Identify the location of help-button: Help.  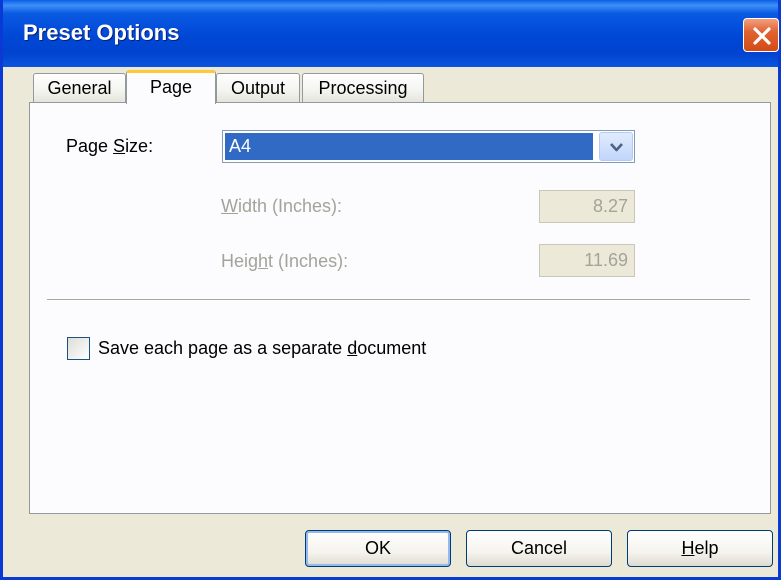
(700, 548).